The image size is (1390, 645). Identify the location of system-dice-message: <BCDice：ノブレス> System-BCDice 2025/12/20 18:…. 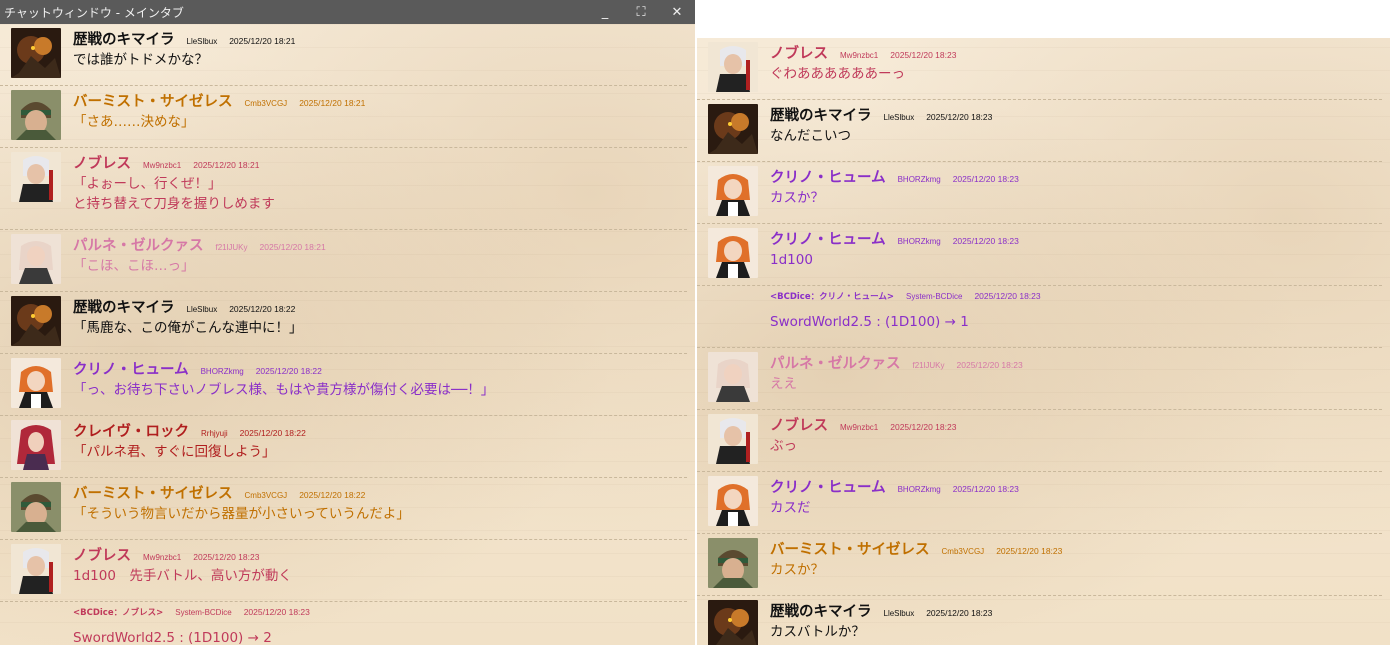
(343, 623).